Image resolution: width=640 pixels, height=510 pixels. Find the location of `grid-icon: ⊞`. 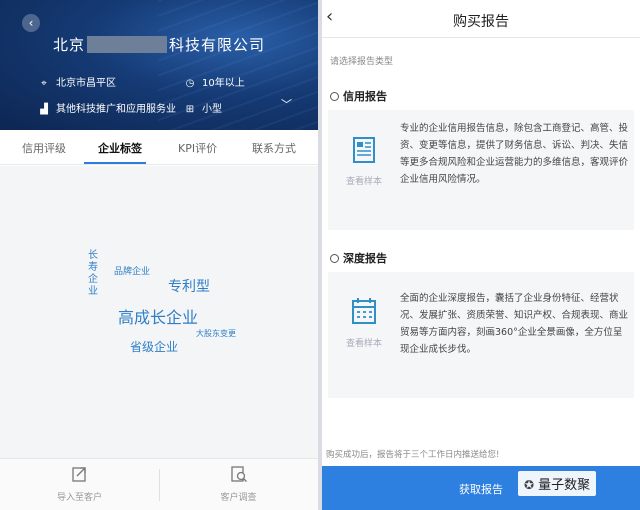

grid-icon: ⊞ is located at coordinates (190, 109).